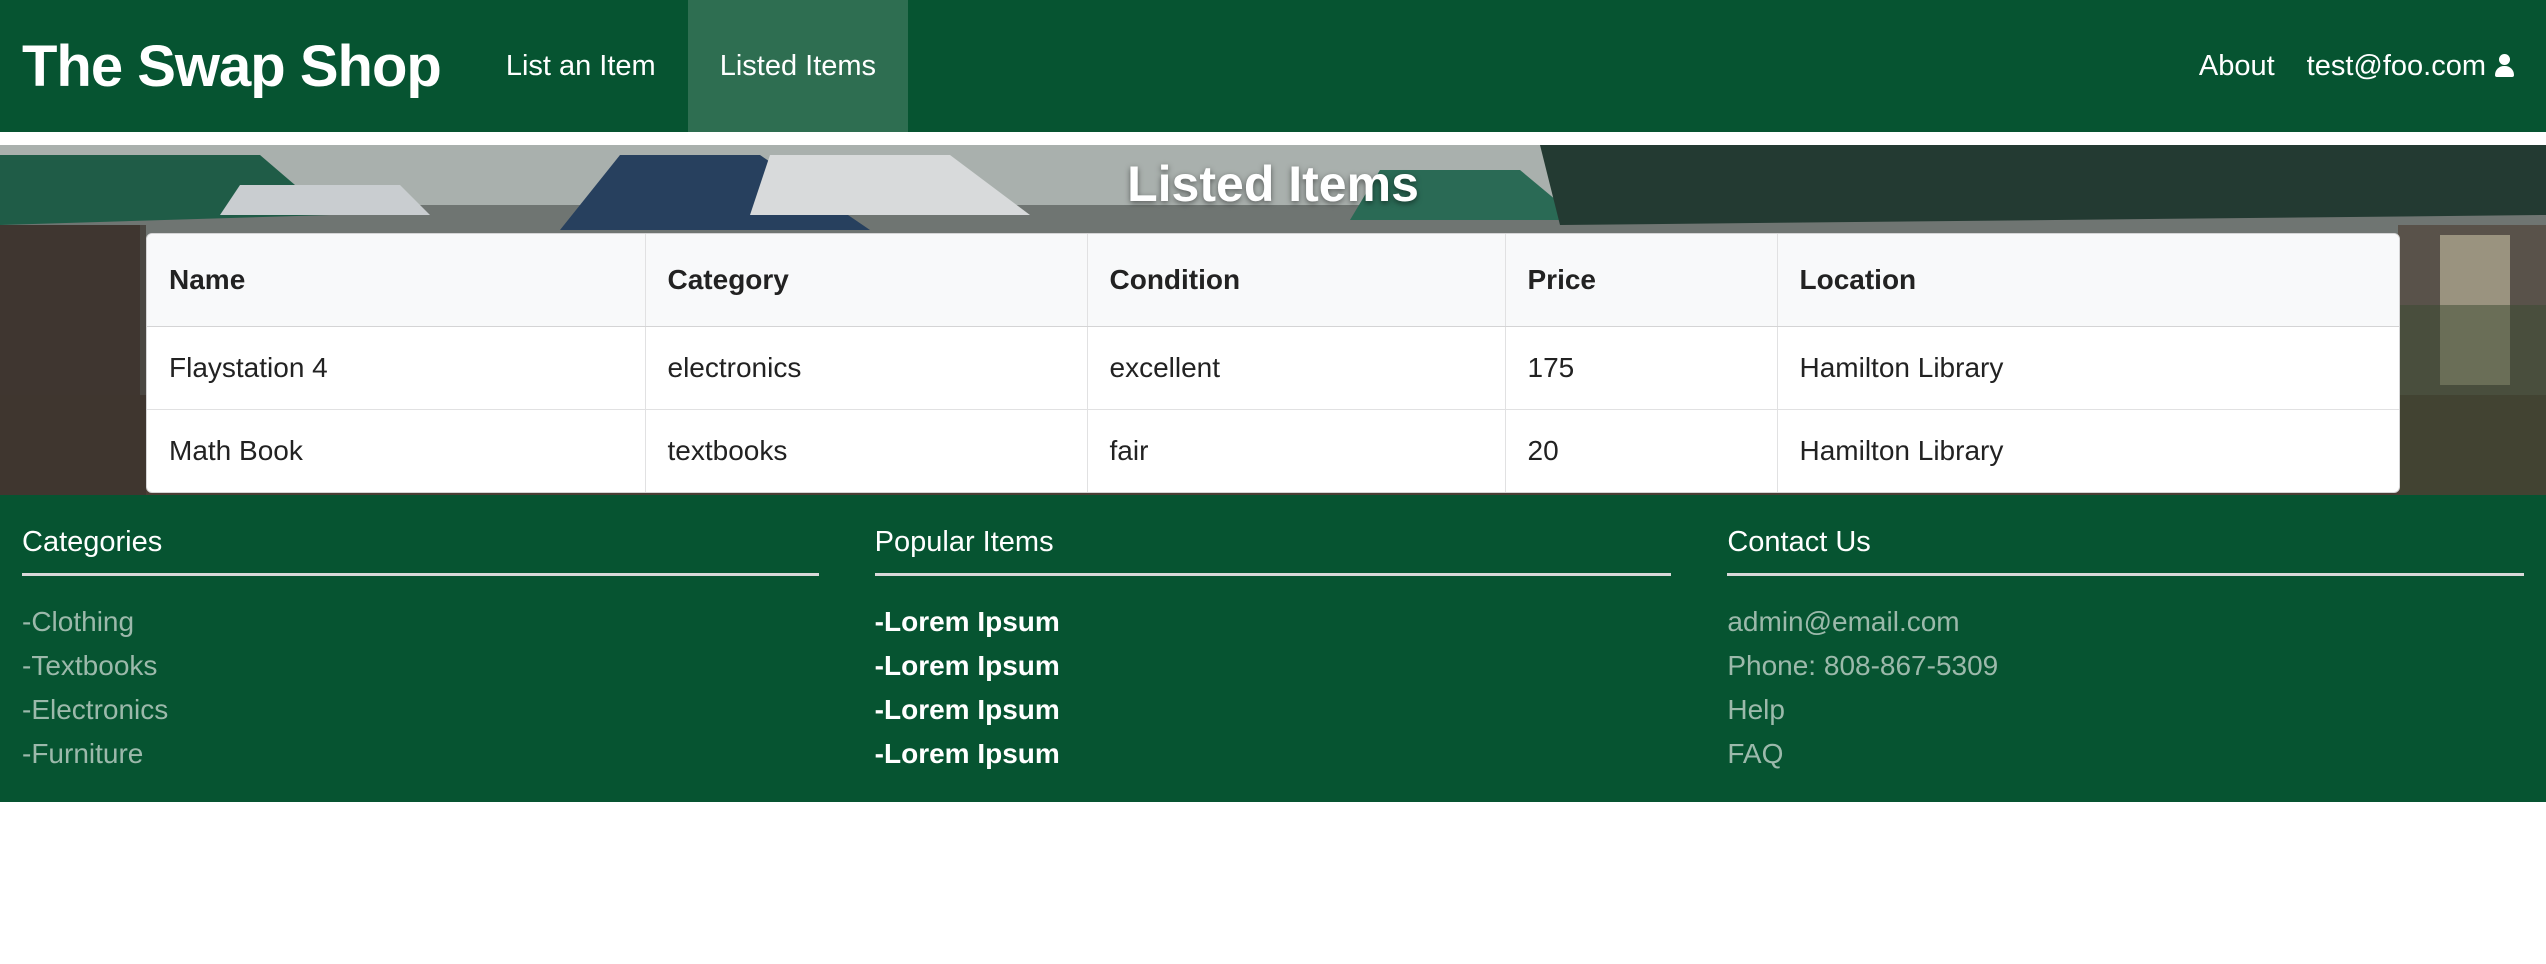  I want to click on footer-heading-contact: Contact Us, so click(2126, 551).